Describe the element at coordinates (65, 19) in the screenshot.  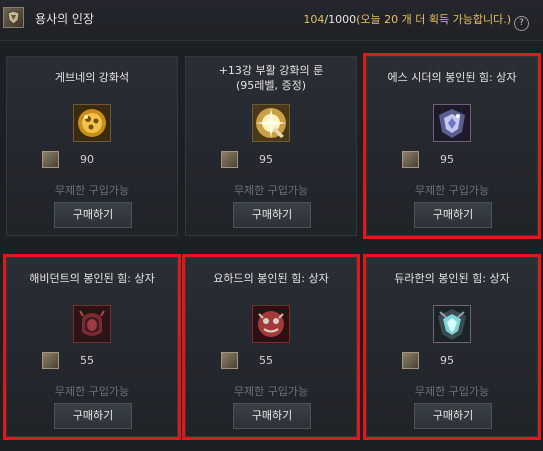
I see `page-title: 용사의 인장` at that location.